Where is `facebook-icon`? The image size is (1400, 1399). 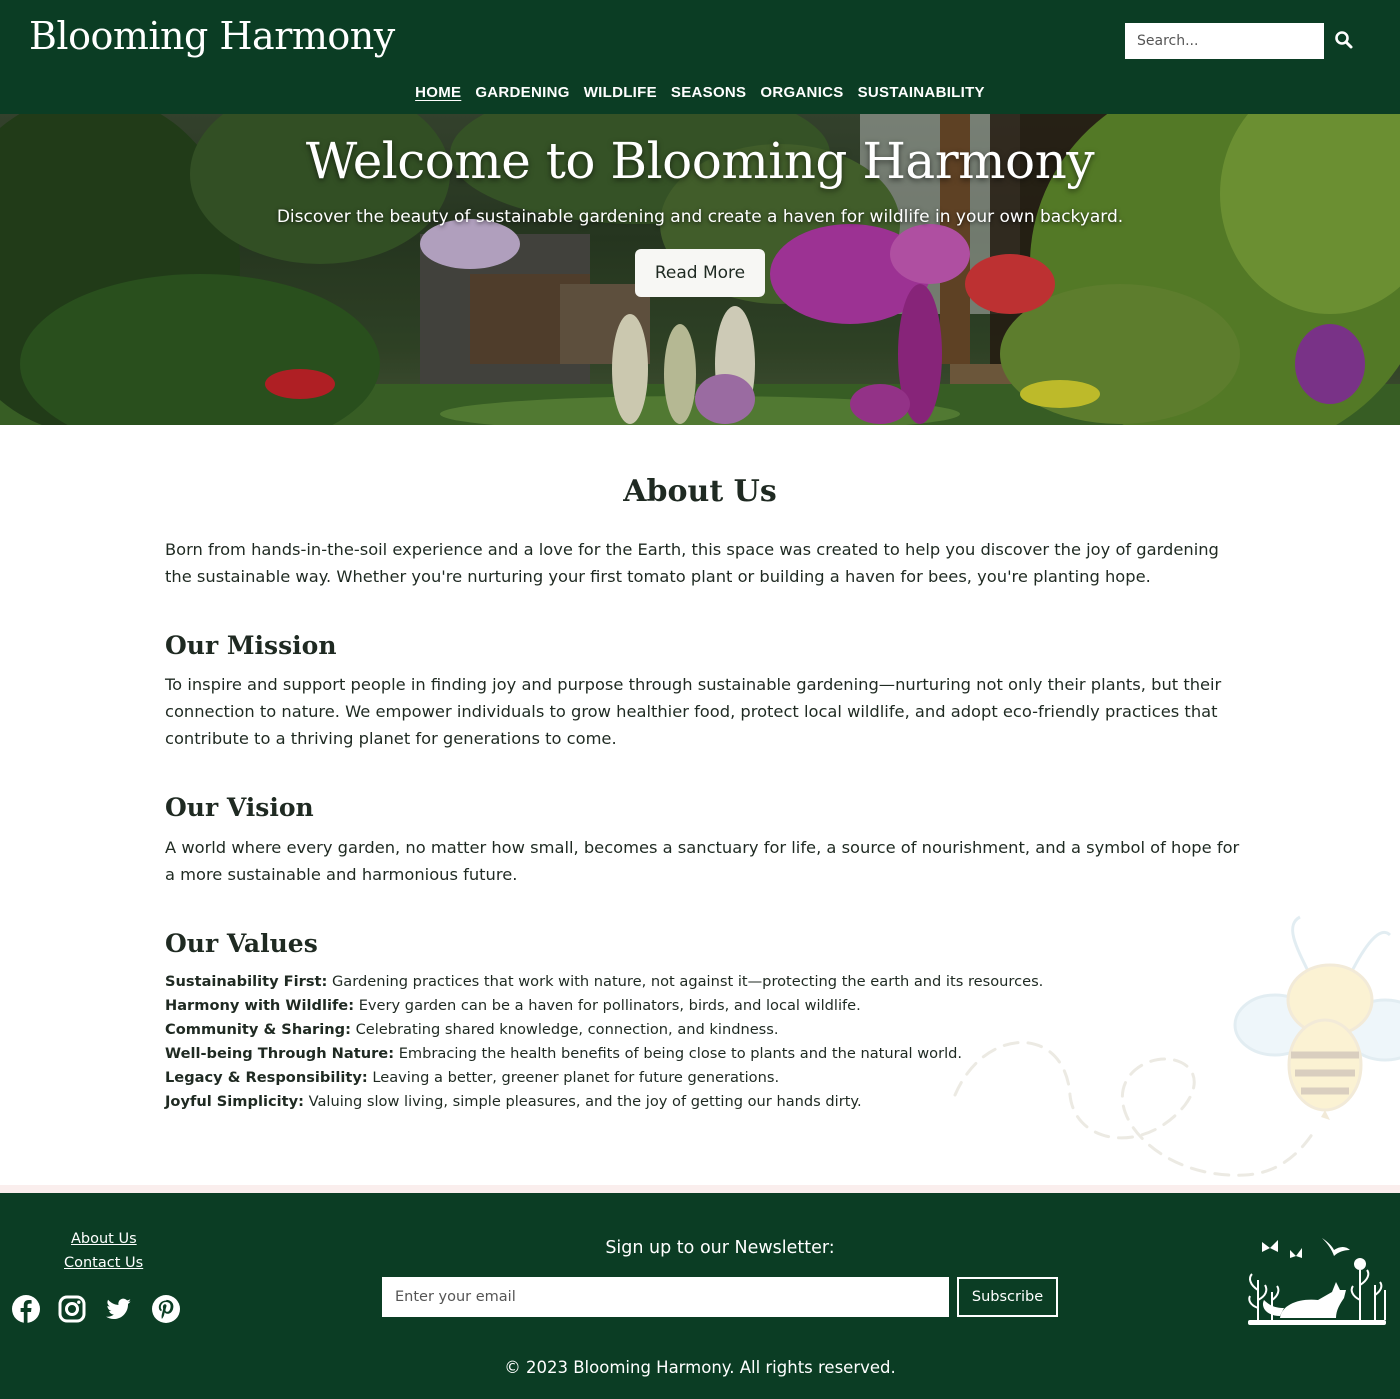
facebook-icon is located at coordinates (26, 1309).